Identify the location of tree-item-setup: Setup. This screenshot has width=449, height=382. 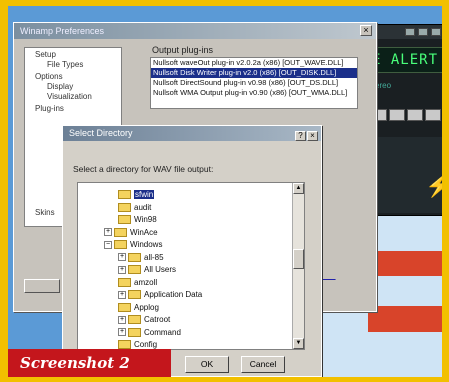
(45, 54).